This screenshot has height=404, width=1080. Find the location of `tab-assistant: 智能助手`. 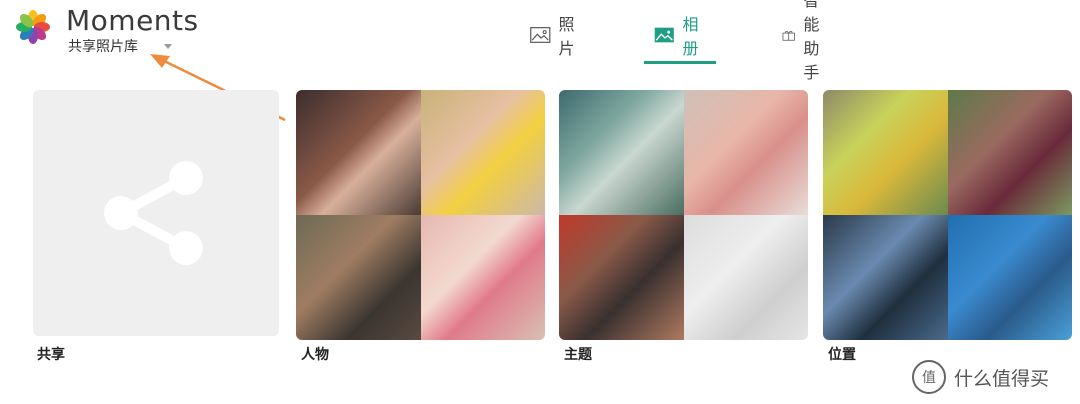

tab-assistant: 智能助手 is located at coordinates (808, 41).